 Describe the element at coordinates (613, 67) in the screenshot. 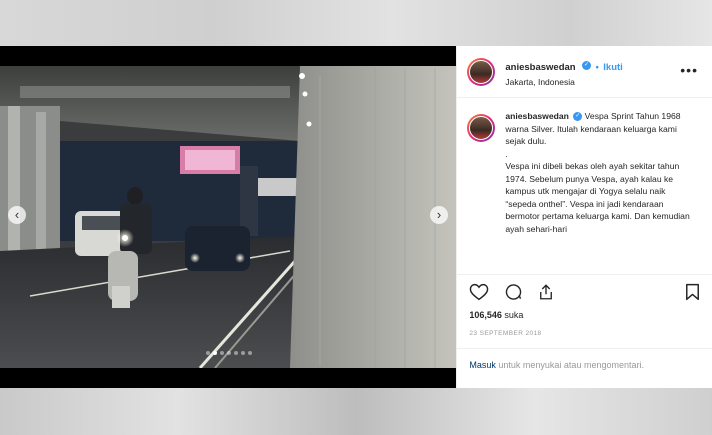

I see `follow-button: Ikuti` at that location.